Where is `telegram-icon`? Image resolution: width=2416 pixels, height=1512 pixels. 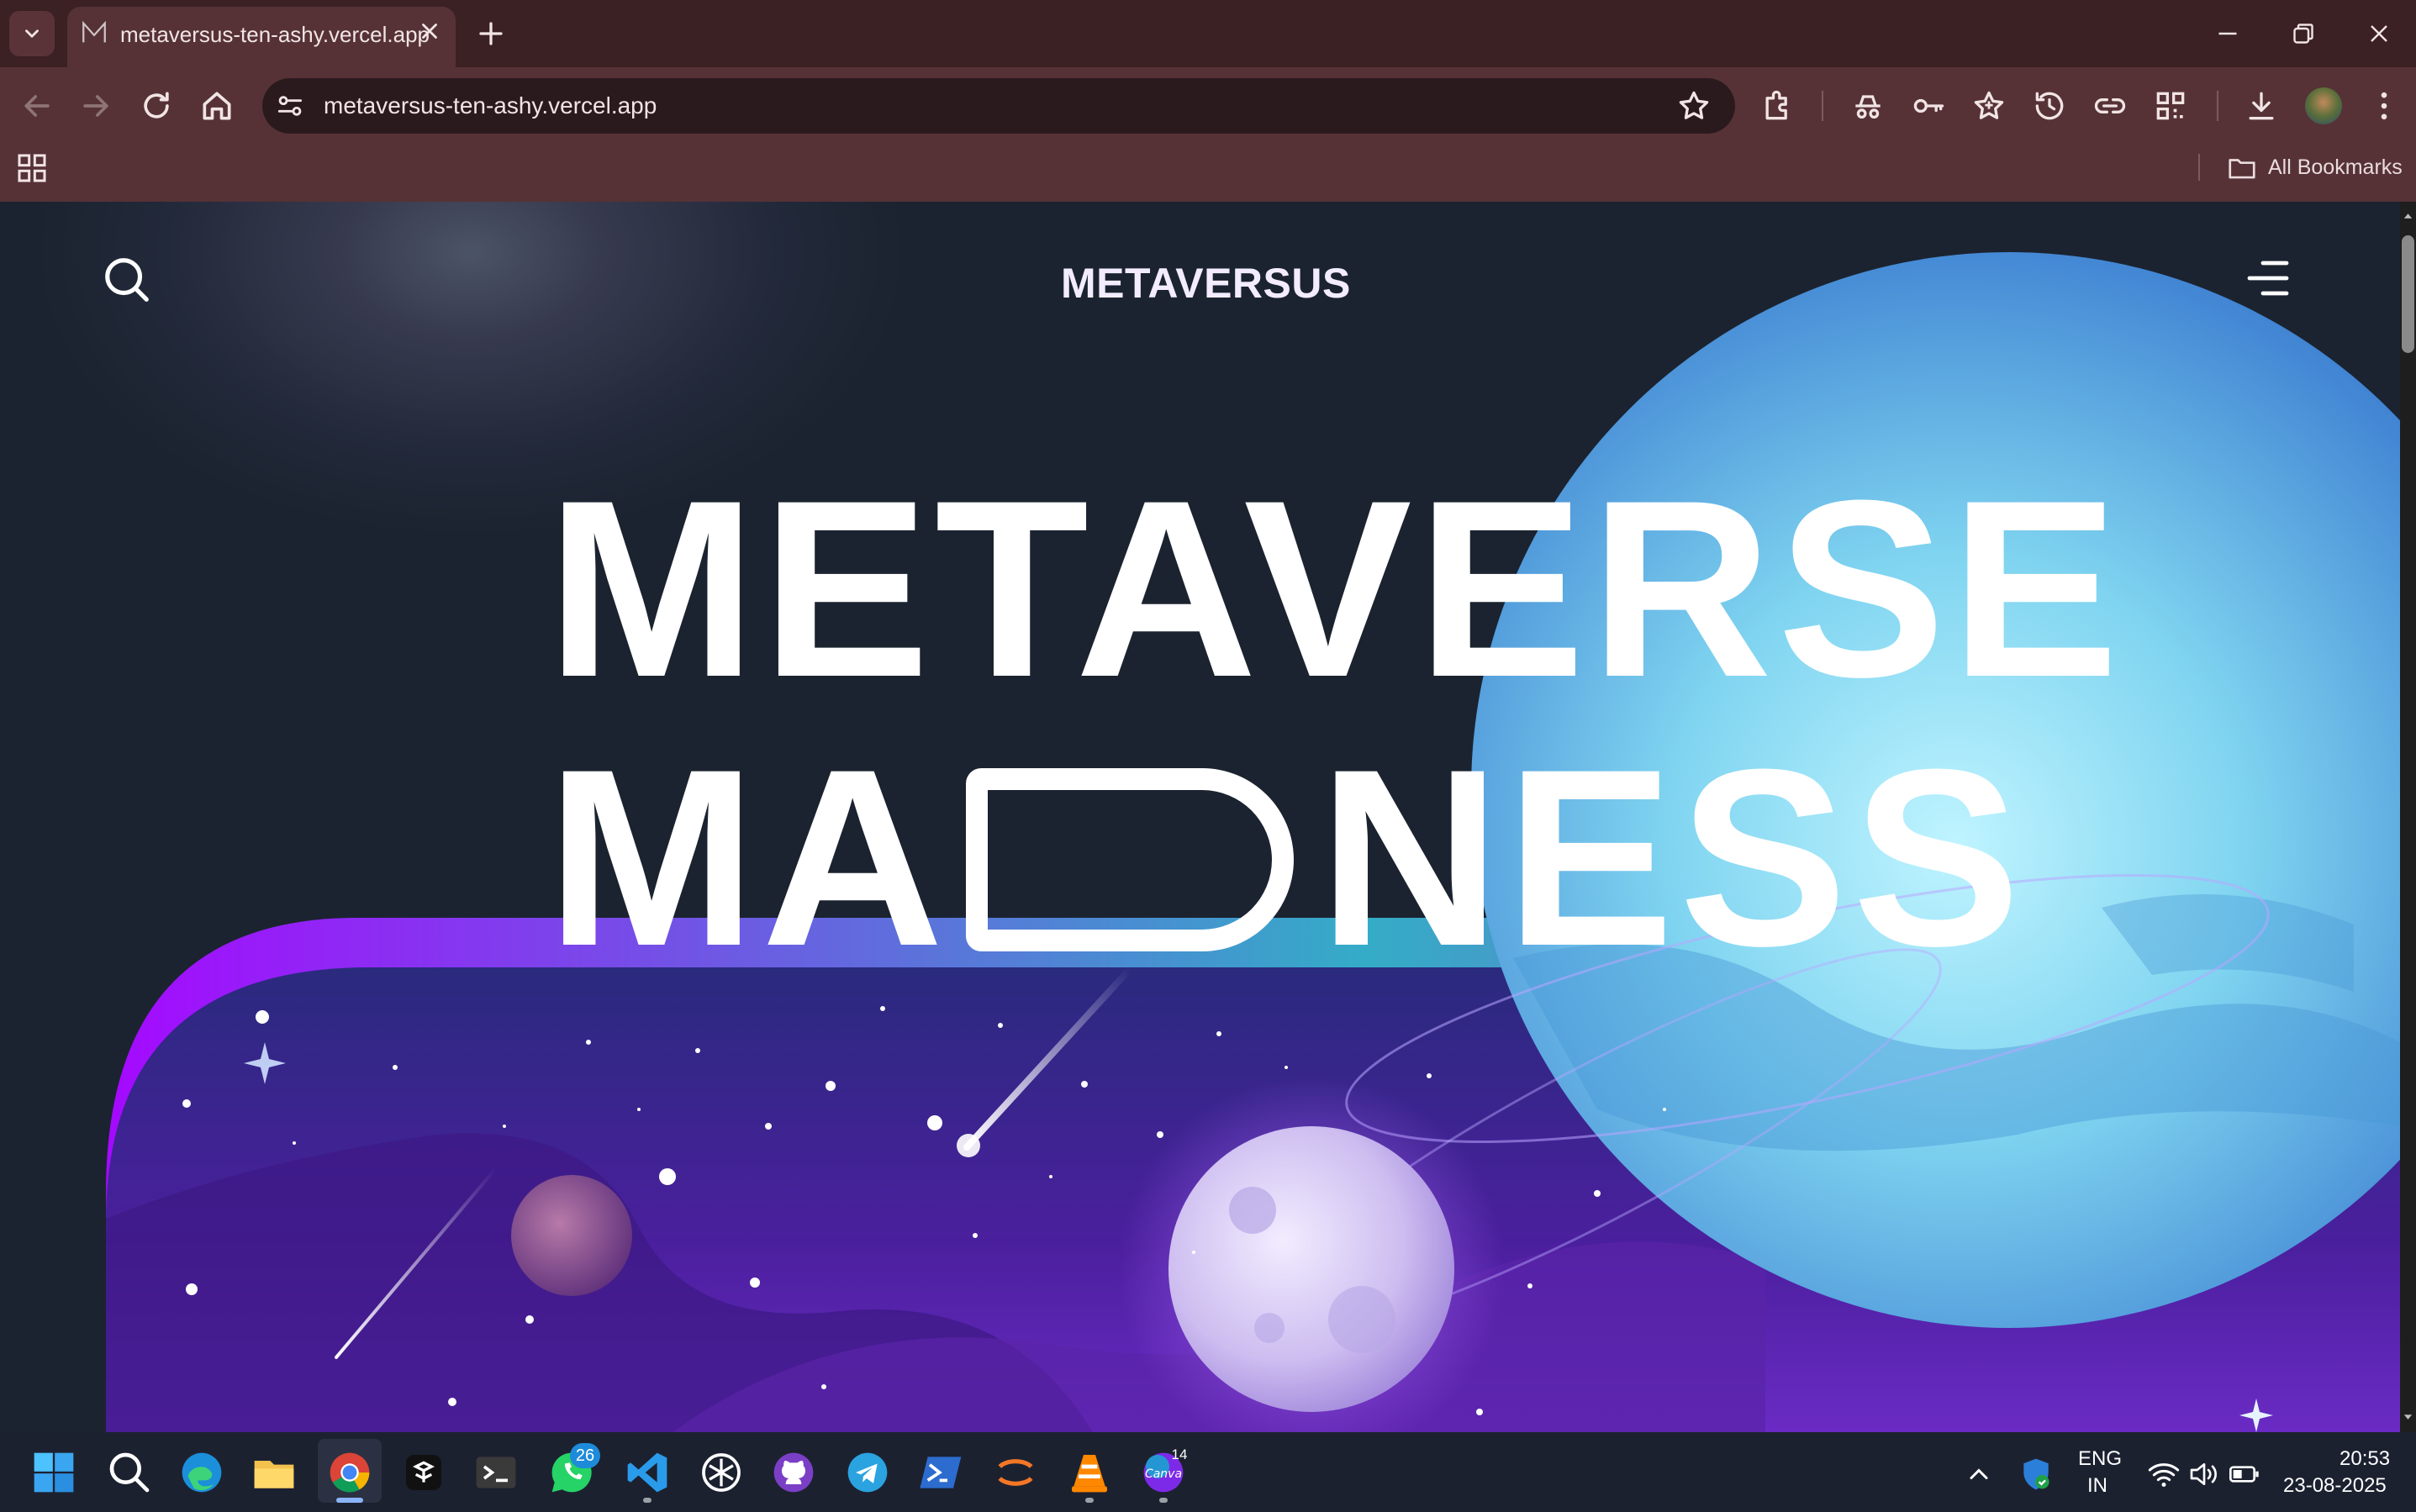 telegram-icon is located at coordinates (867, 1473).